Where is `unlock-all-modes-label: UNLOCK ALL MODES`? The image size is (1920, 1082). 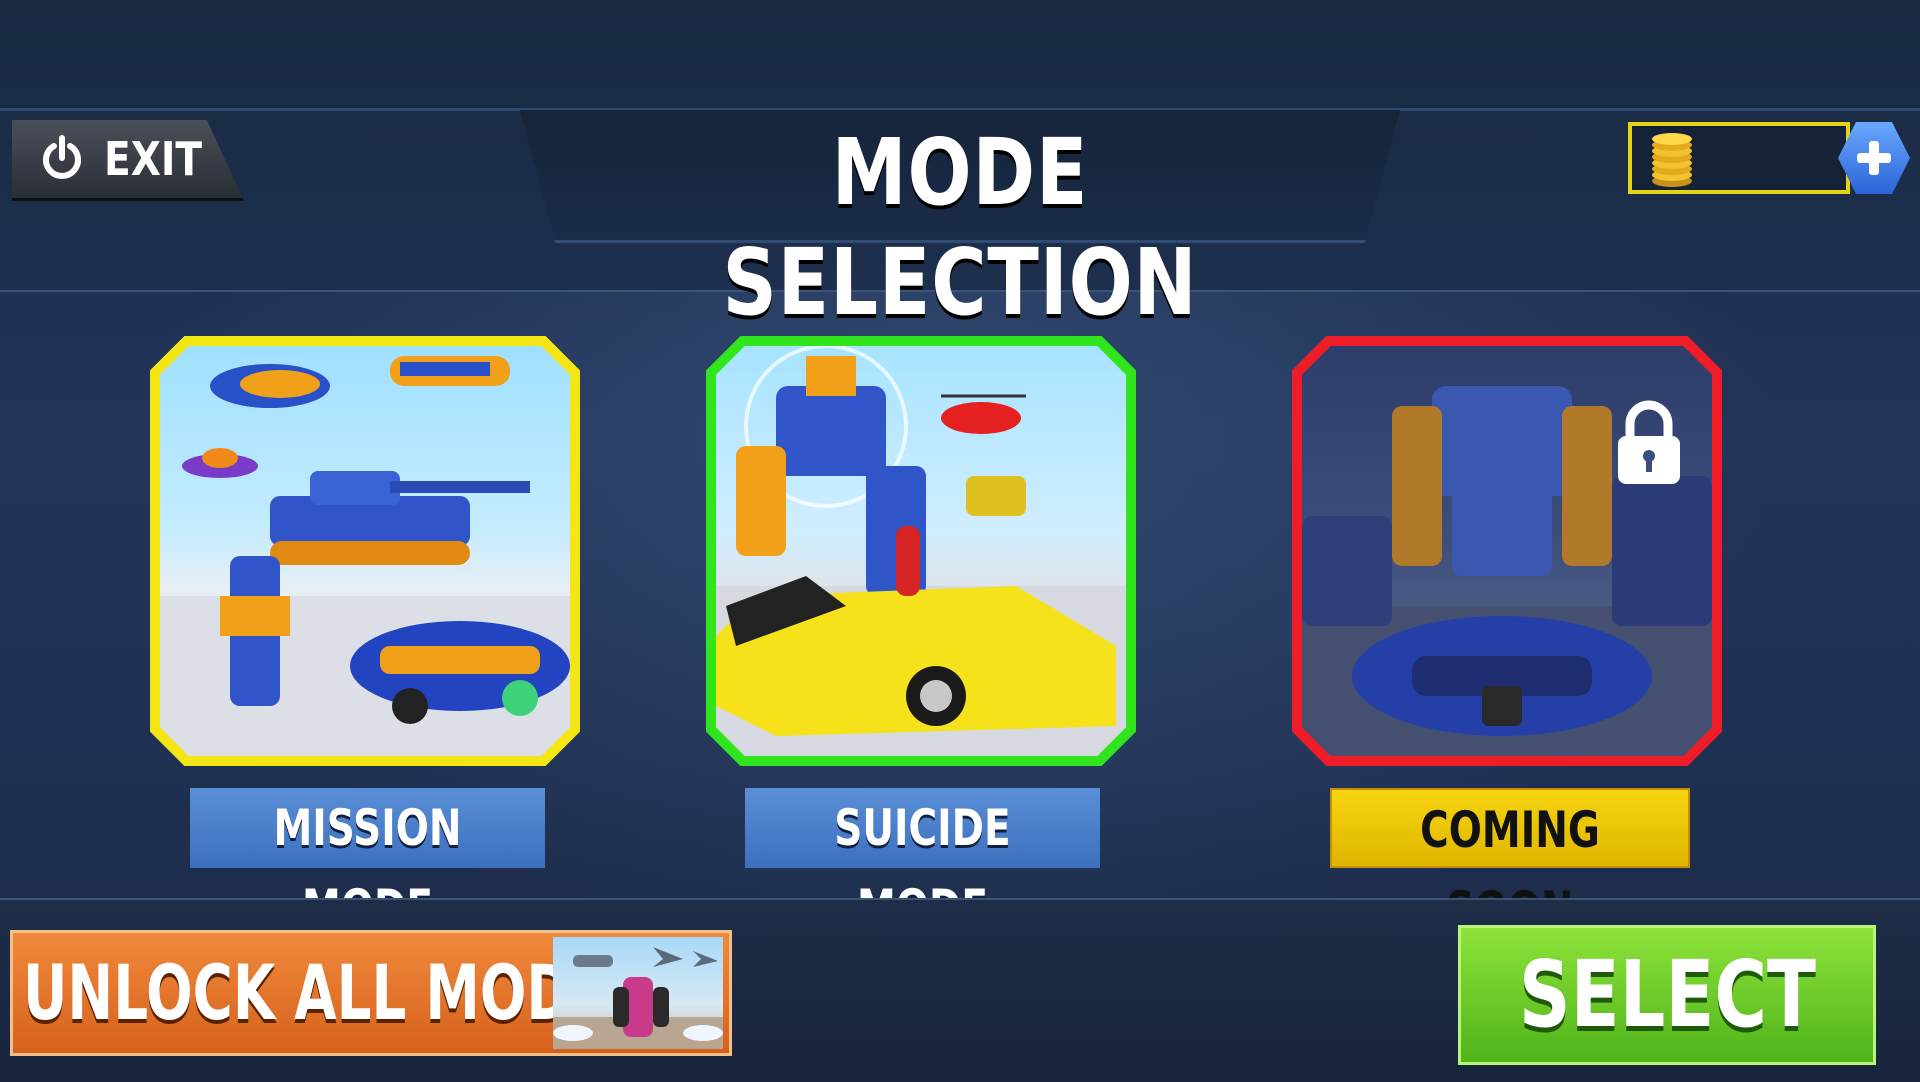
unlock-all-modes-label: UNLOCK ALL MODES is located at coordinates (336, 992).